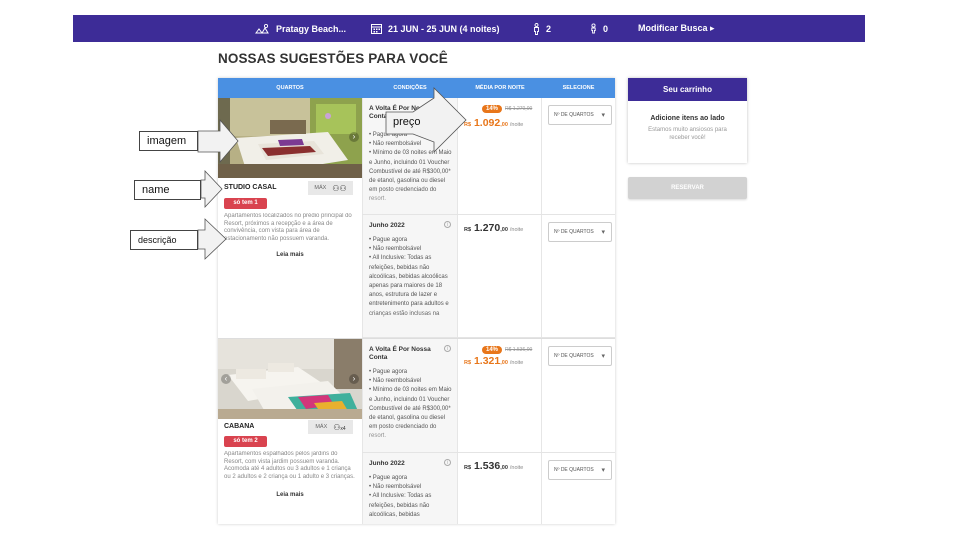  I want to click on prev-photo-icon: ‹, so click(226, 379).